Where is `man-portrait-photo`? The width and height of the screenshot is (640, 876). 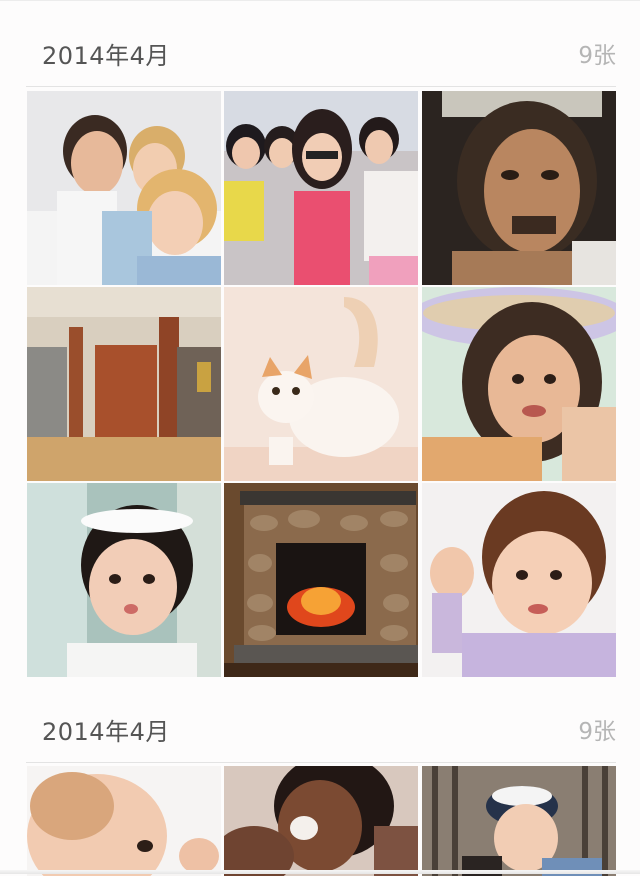 man-portrait-photo is located at coordinates (519, 188).